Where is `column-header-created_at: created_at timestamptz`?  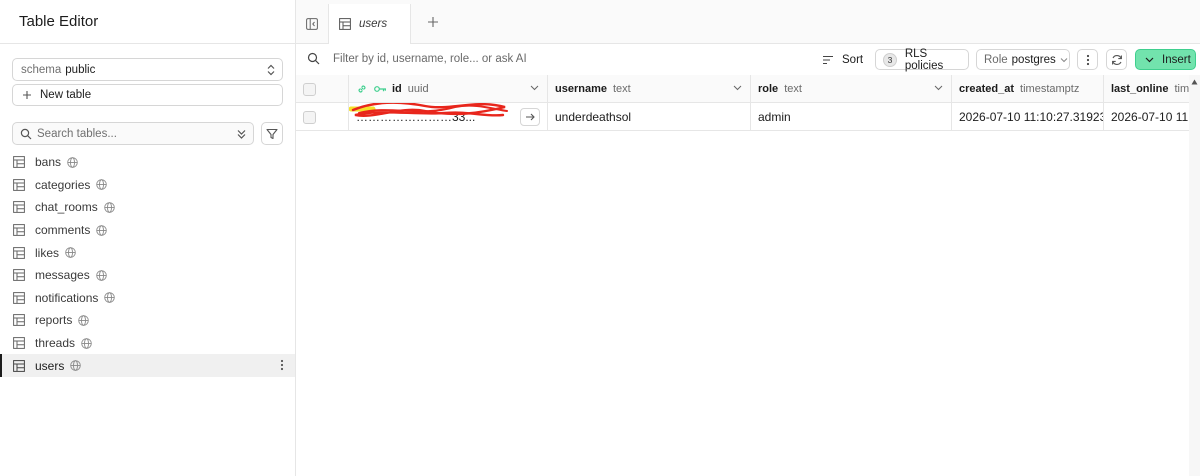 column-header-created_at: created_at timestamptz is located at coordinates (1028, 89).